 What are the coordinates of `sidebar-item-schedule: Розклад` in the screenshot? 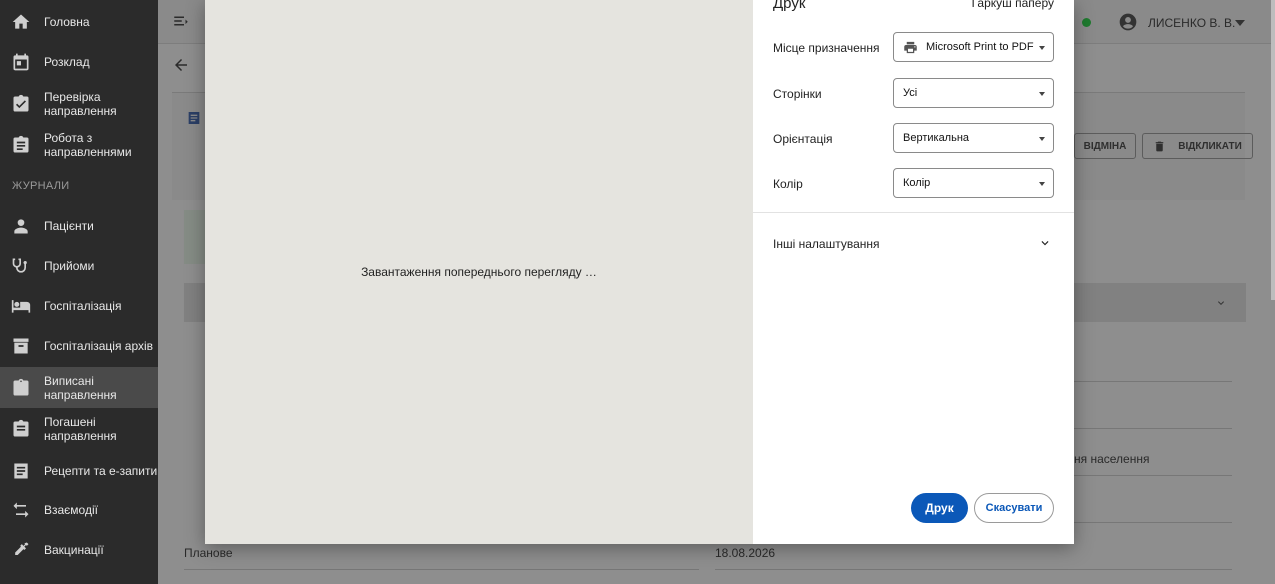 It's located at (79, 62).